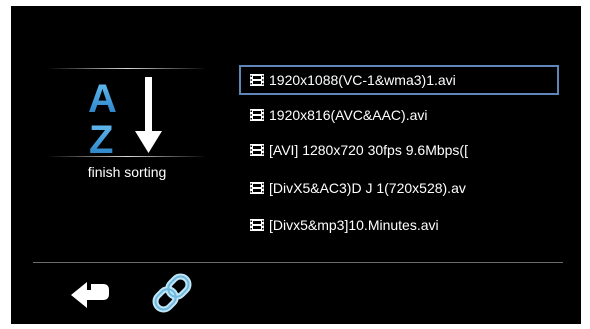 The width and height of the screenshot is (590, 329). Describe the element at coordinates (354, 225) in the screenshot. I see `file-name: [Divx5&mp3]10.Minutes.avi` at that location.